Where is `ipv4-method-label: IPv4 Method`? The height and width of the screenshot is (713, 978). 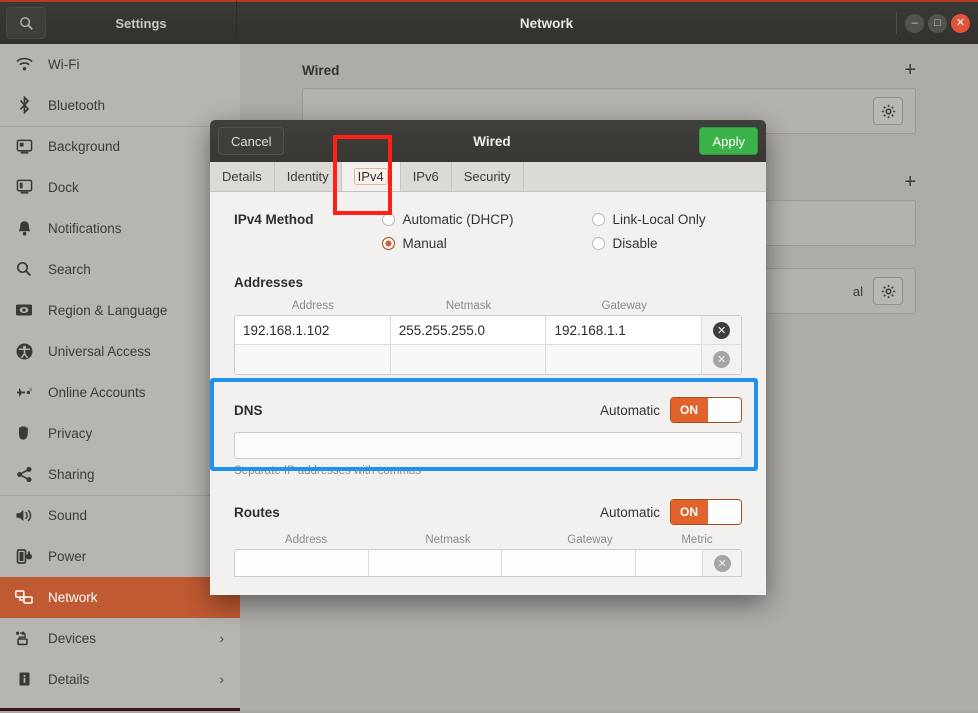 ipv4-method-label: IPv4 Method is located at coordinates (274, 219).